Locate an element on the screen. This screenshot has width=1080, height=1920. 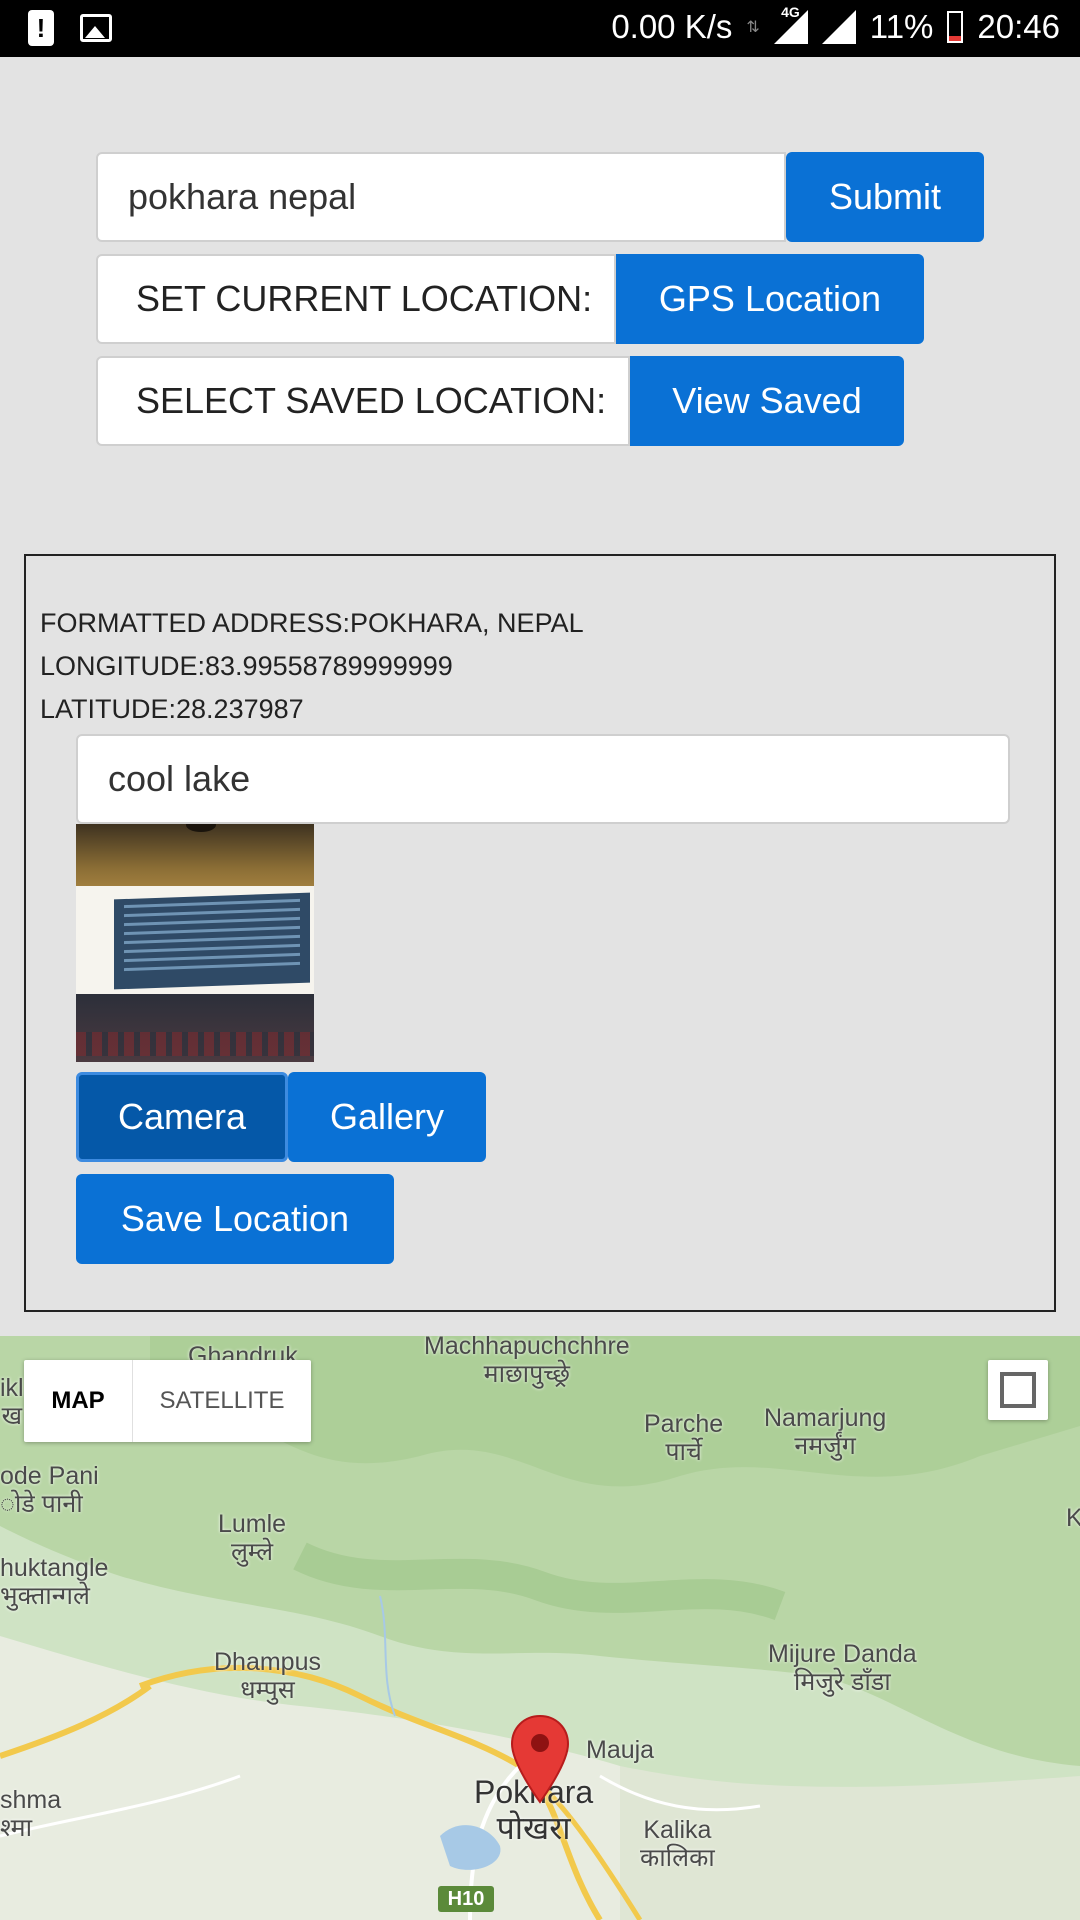
map-label-huktangle: huktangle भुक्तान्गले is located at coordinates (54, 1582).